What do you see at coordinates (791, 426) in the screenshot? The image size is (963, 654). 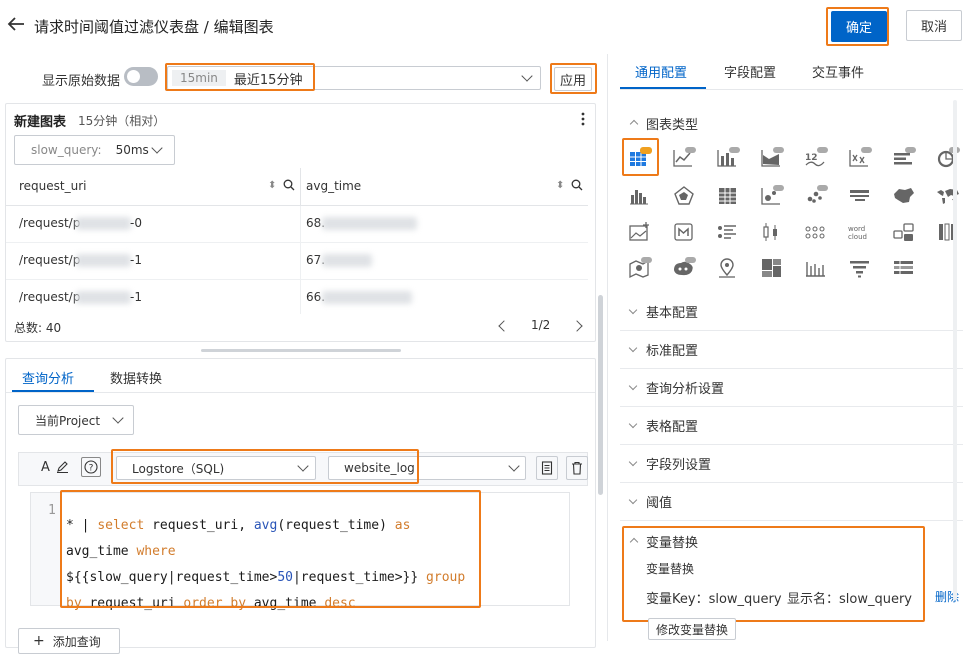 I see `section-table-config: 表格配置` at bounding box center [791, 426].